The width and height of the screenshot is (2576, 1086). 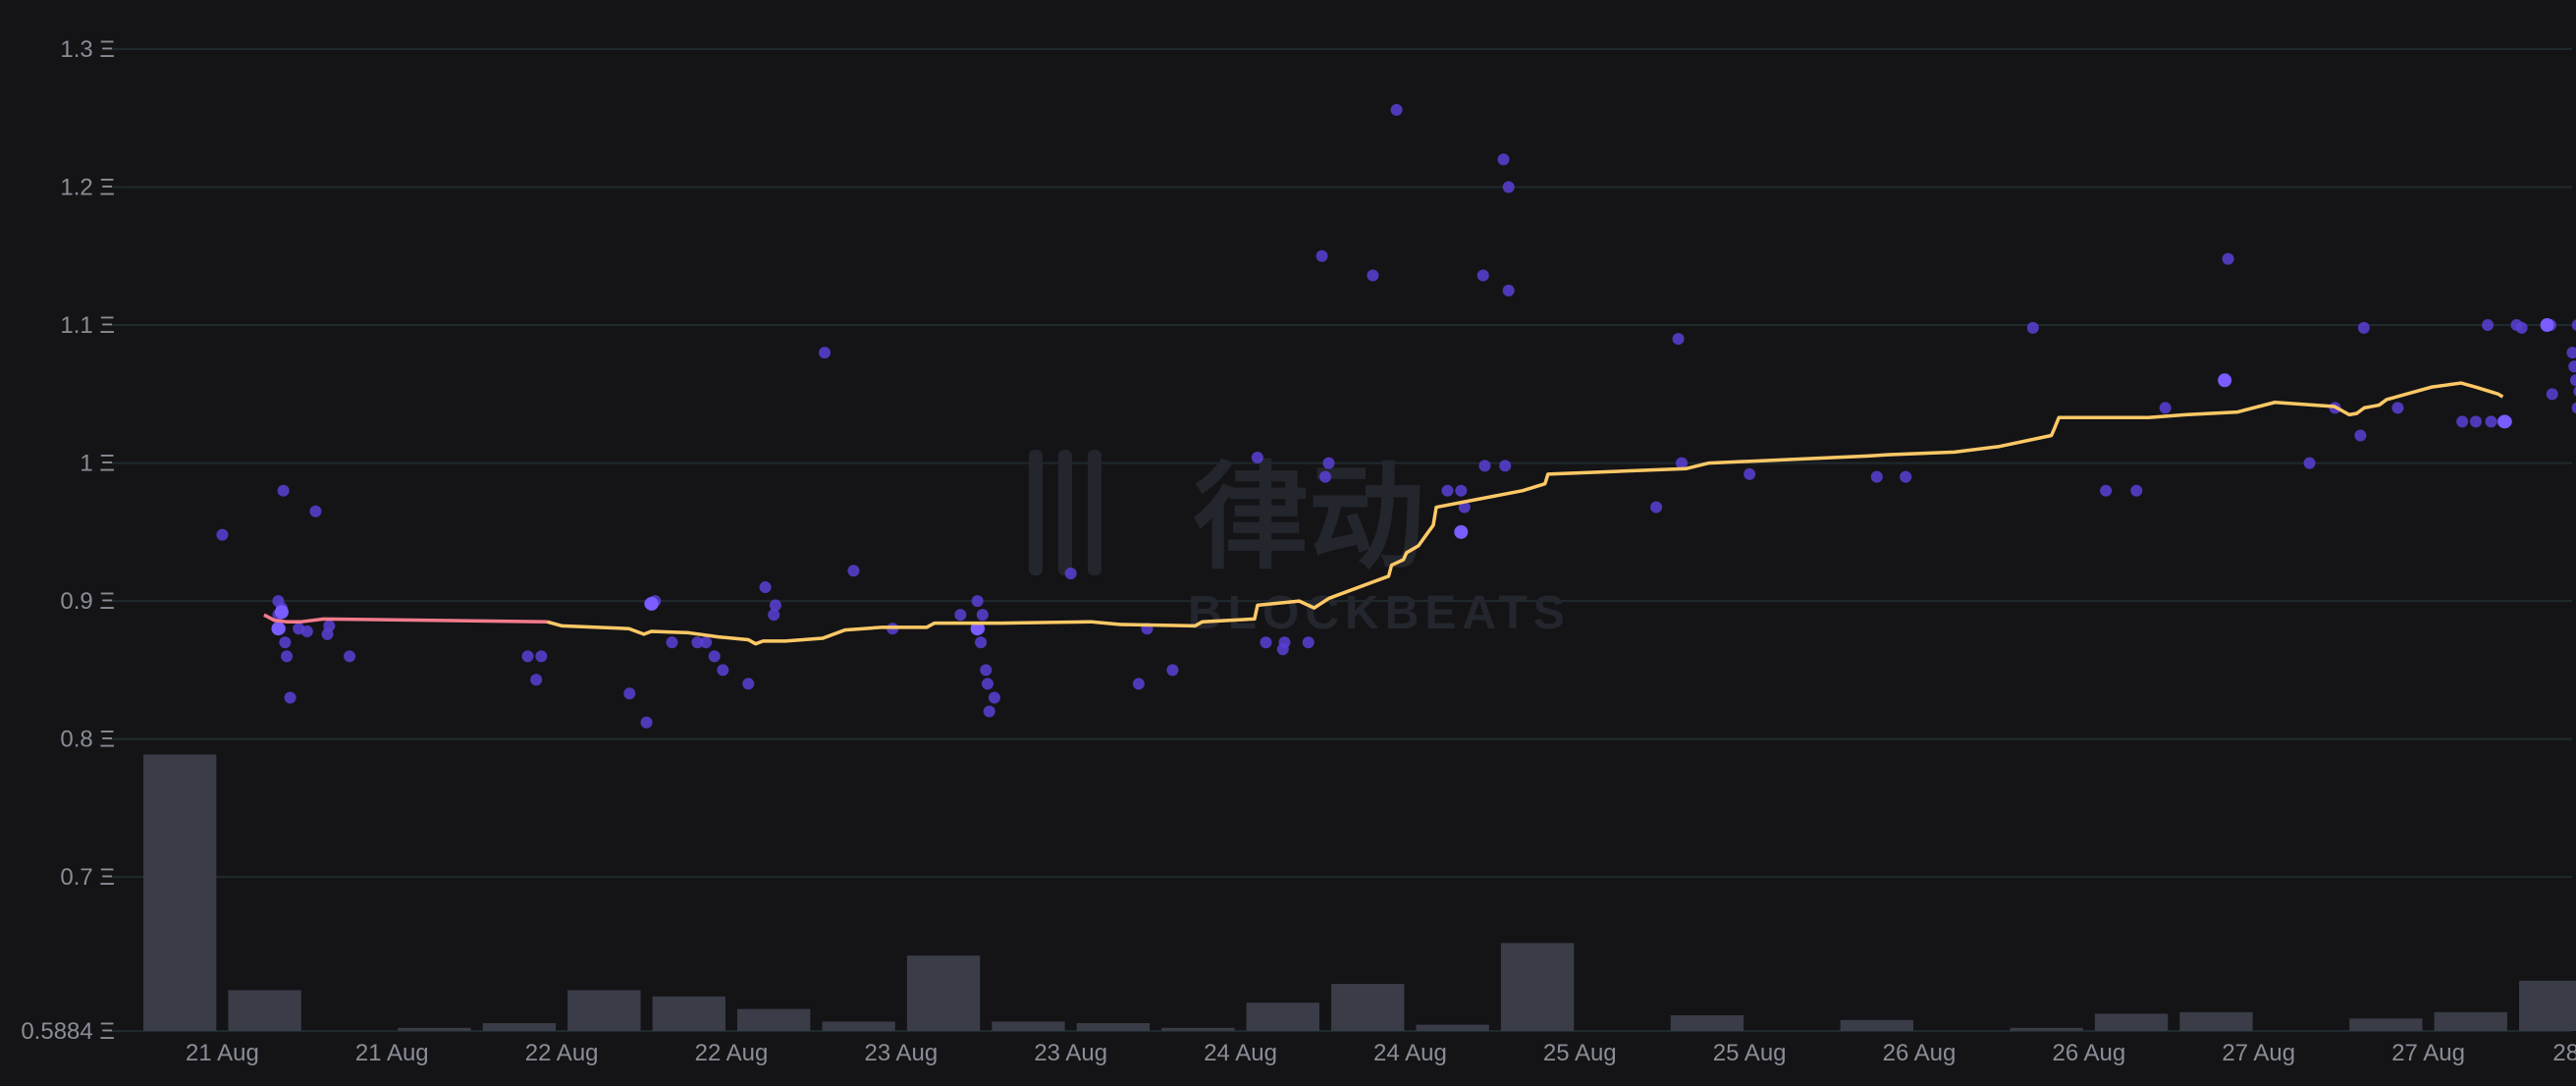 What do you see at coordinates (1308, 518) in the screenshot?
I see `watermark-cn: 律动` at bounding box center [1308, 518].